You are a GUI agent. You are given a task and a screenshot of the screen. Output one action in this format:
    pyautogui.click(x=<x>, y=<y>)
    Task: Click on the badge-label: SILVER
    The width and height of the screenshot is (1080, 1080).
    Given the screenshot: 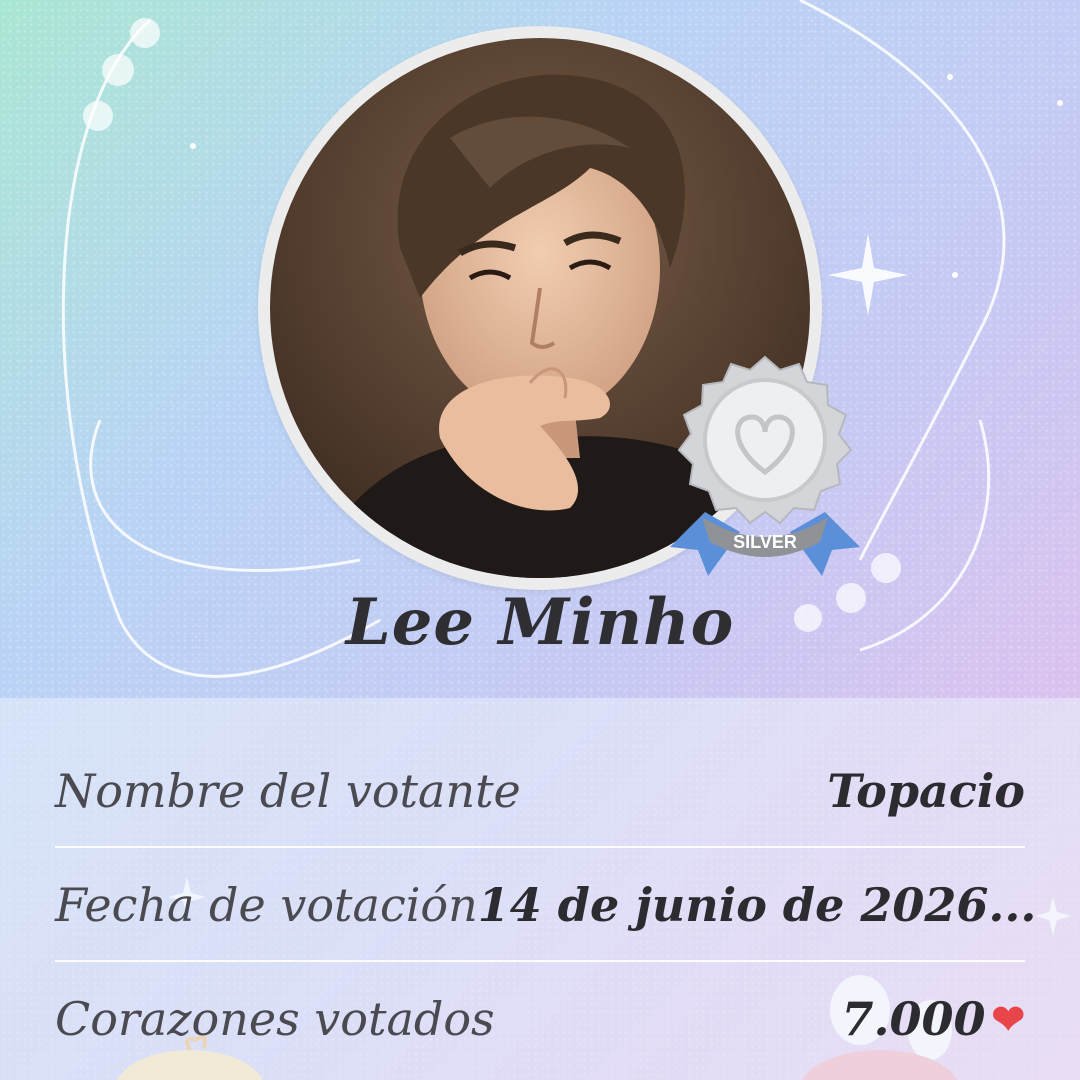 What is the action you would take?
    pyautogui.click(x=765, y=542)
    